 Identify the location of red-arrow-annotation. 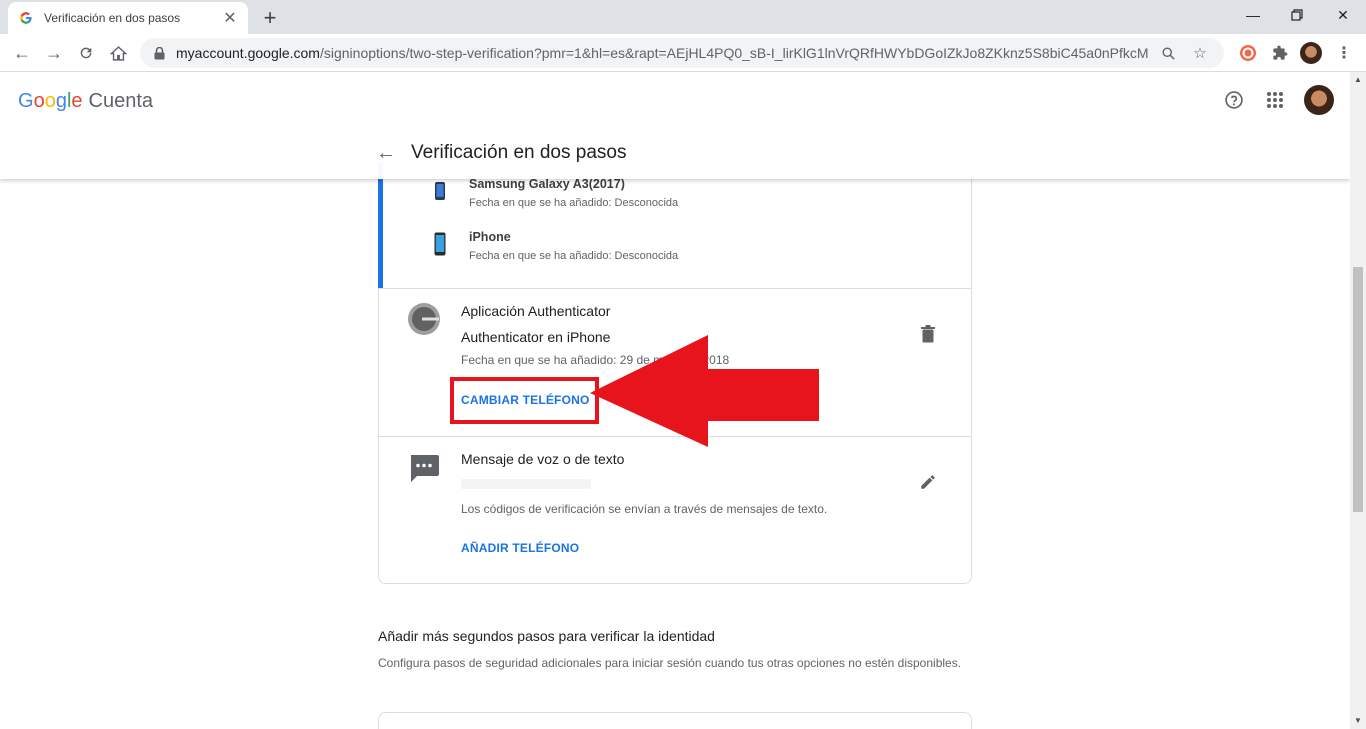
(704, 391).